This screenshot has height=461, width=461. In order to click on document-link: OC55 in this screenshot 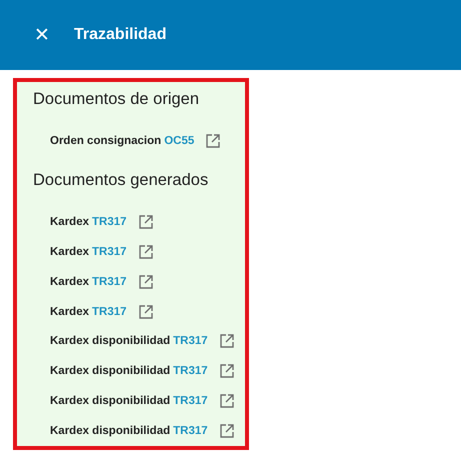, I will do `click(179, 140)`.